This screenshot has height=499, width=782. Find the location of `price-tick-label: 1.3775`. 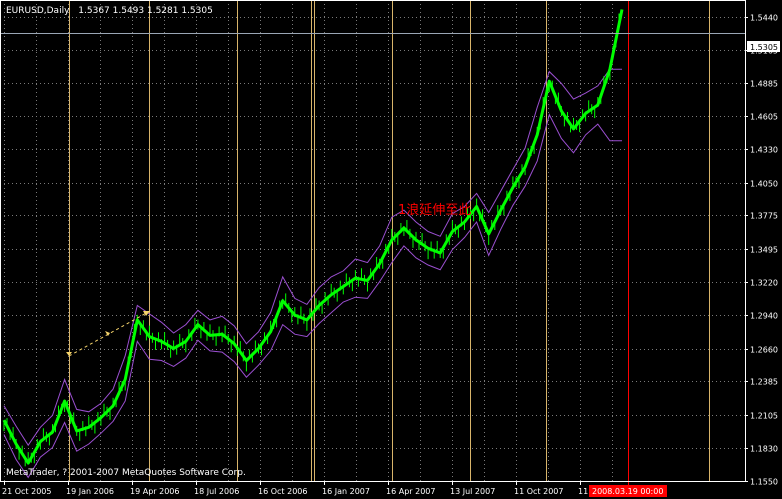

price-tick-label: 1.3775 is located at coordinates (764, 216).